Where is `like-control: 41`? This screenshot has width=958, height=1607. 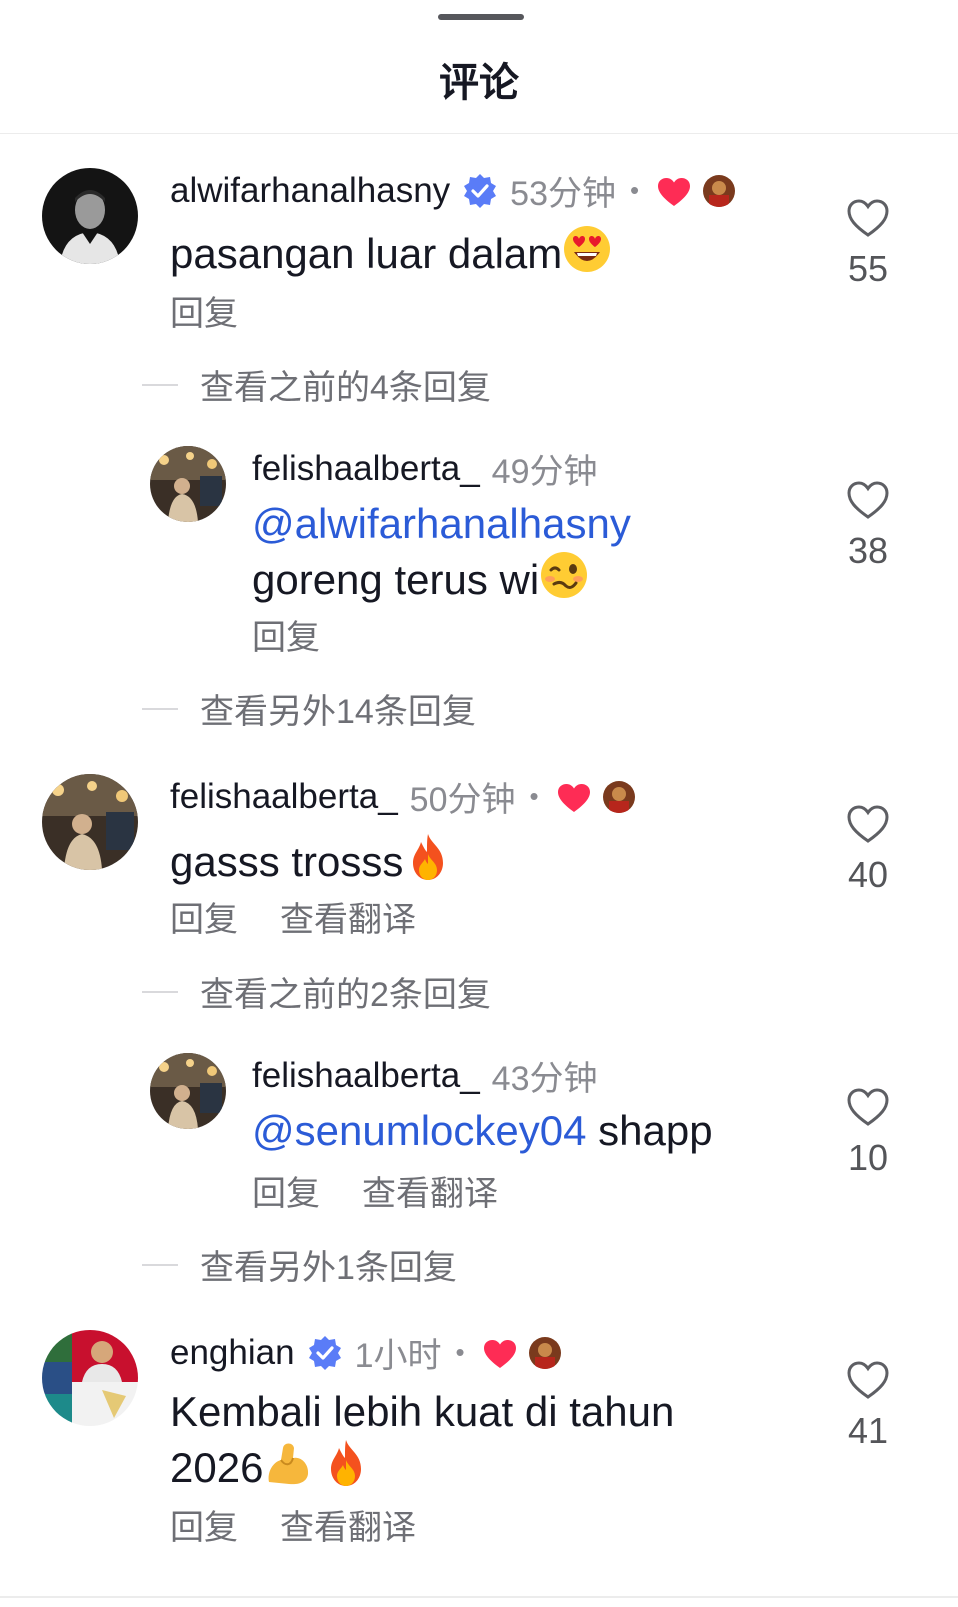 like-control: 41 is located at coordinates (868, 1406).